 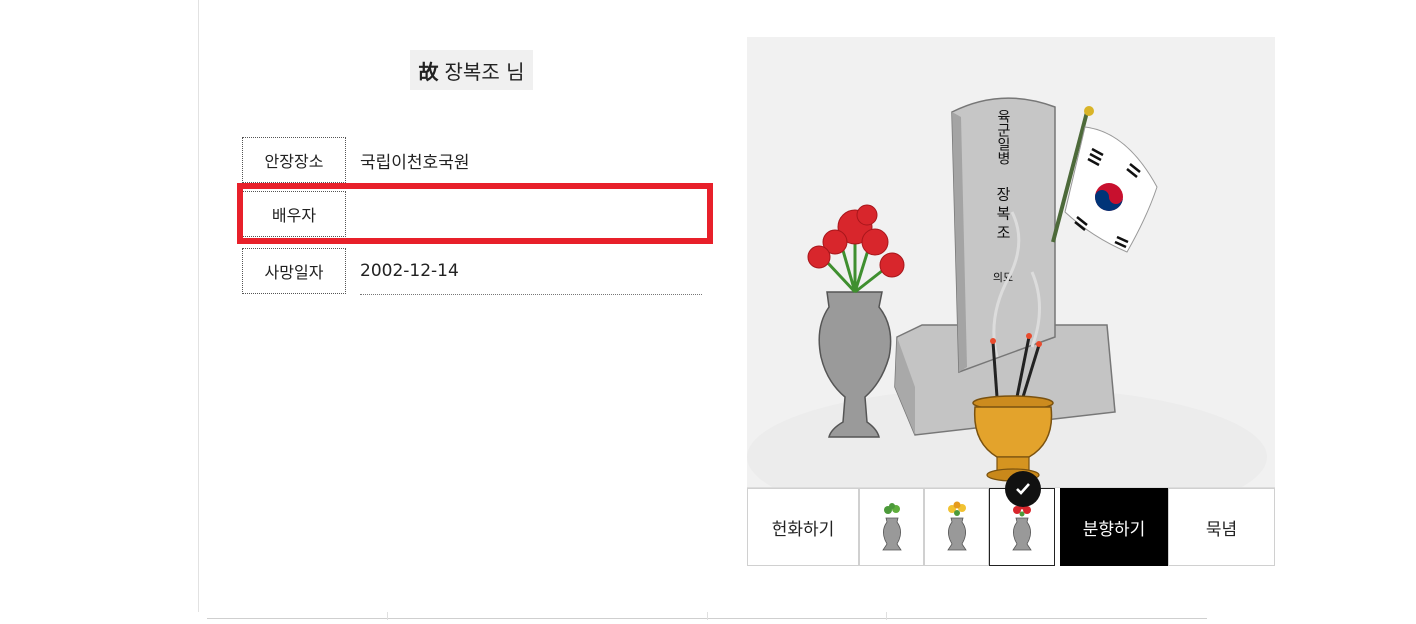 I want to click on check-icon, so click(x=1023, y=489).